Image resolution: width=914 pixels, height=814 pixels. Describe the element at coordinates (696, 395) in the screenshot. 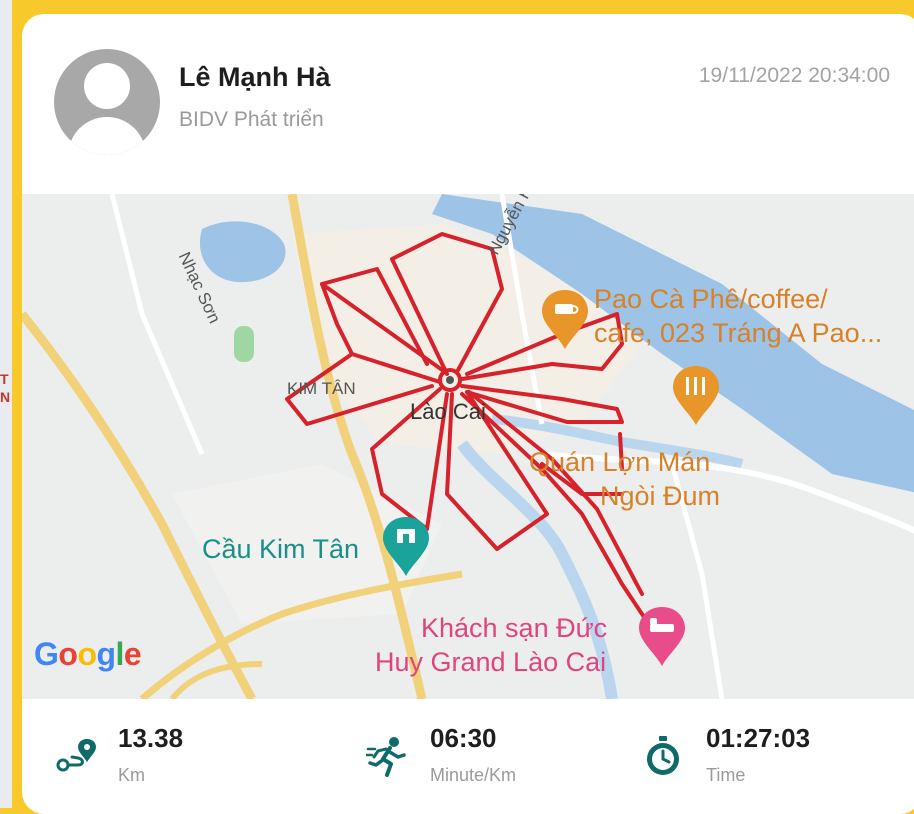

I see `restaurant-pin-icon` at that location.